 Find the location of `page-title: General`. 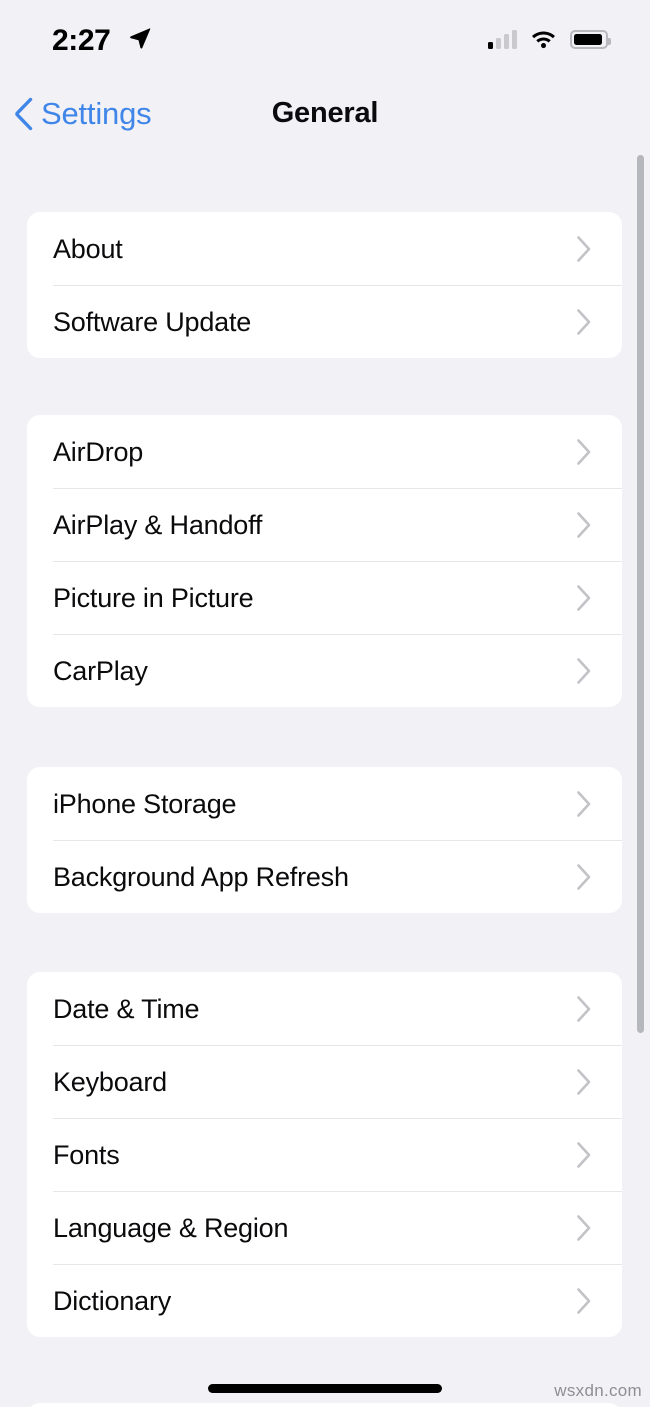

page-title: General is located at coordinates (325, 113).